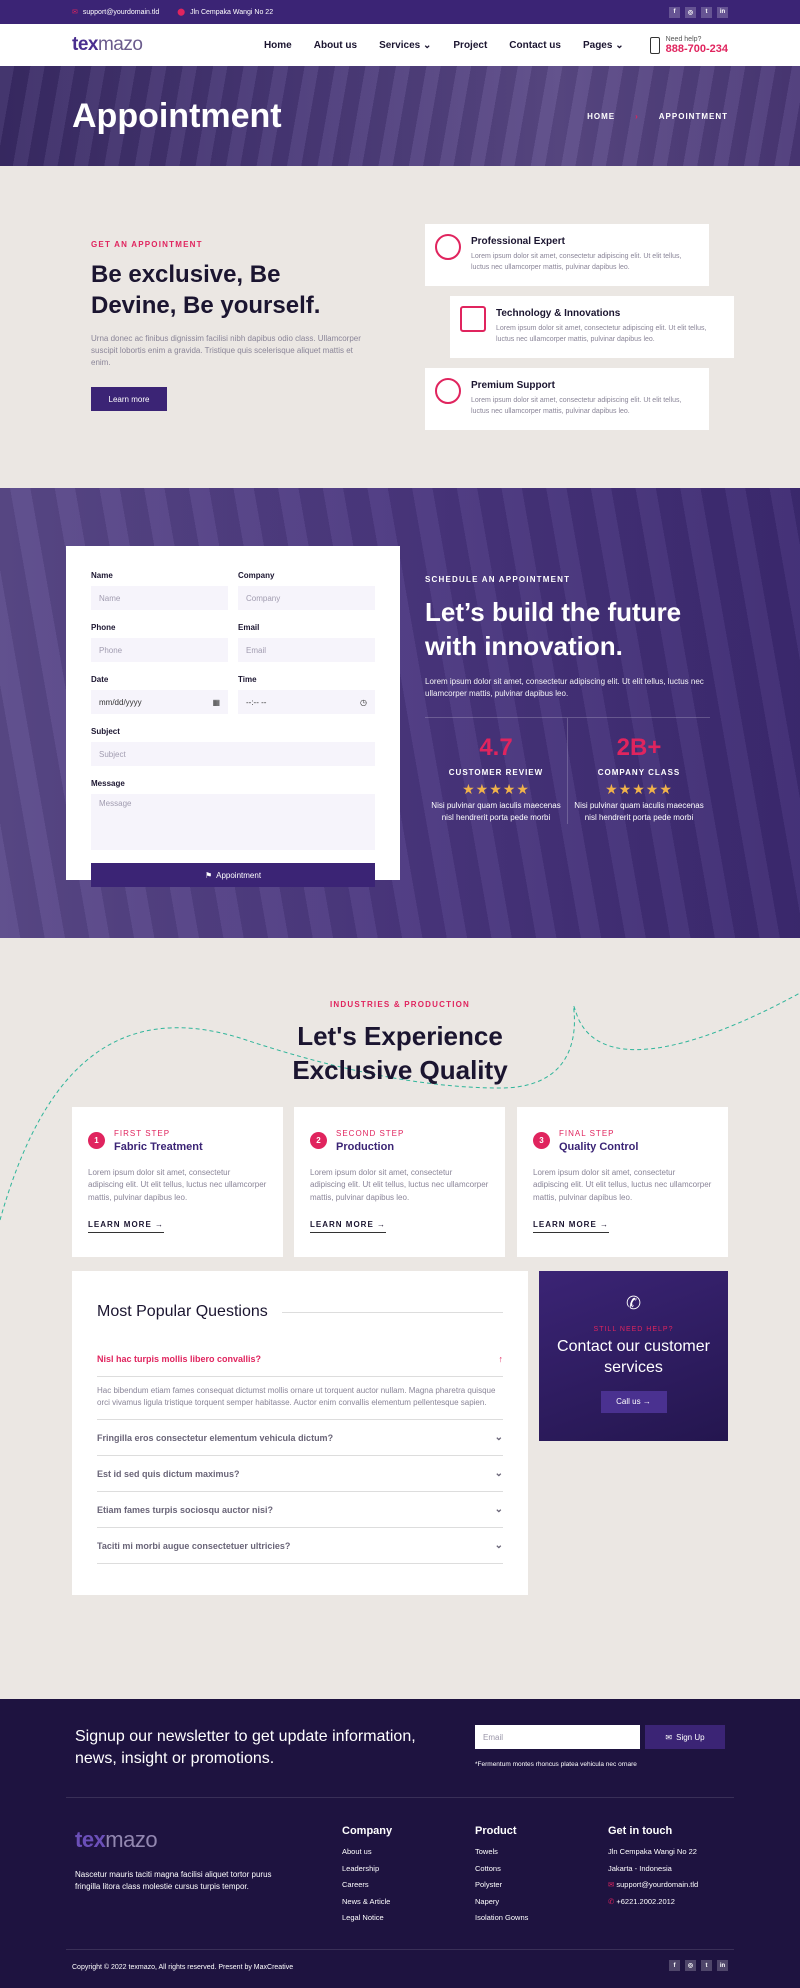  Describe the element at coordinates (653, 1884) in the screenshot. I see `footer-email: ✉ support@yourdomain.tld` at that location.